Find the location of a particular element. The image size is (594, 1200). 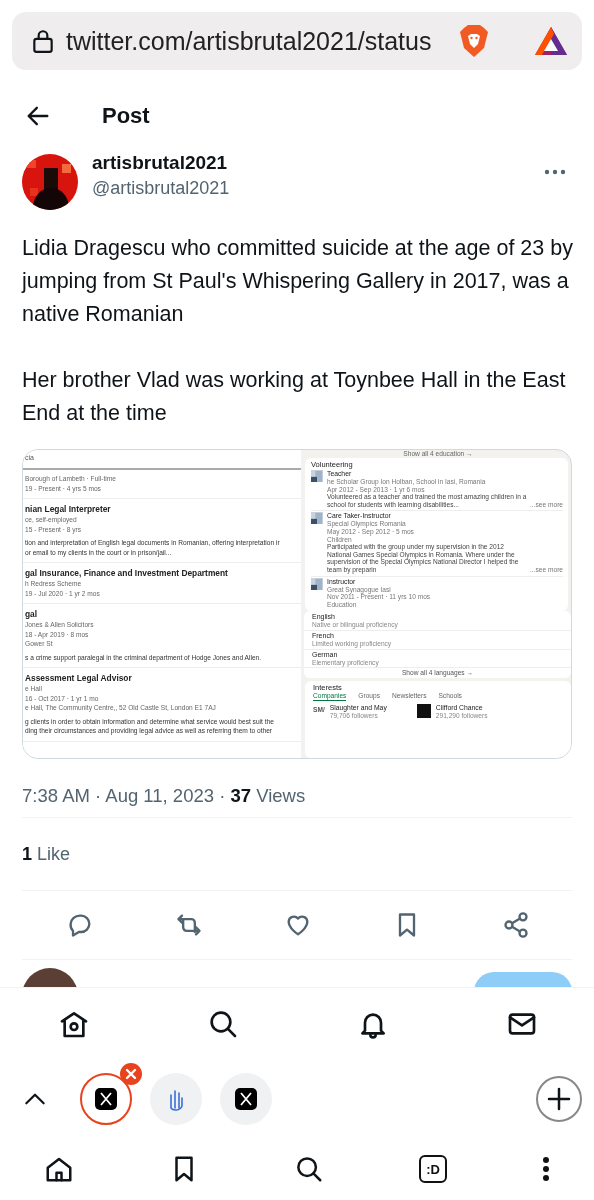

url-text: twitter.com/artisbrutal2021/status is located at coordinates (257, 41).